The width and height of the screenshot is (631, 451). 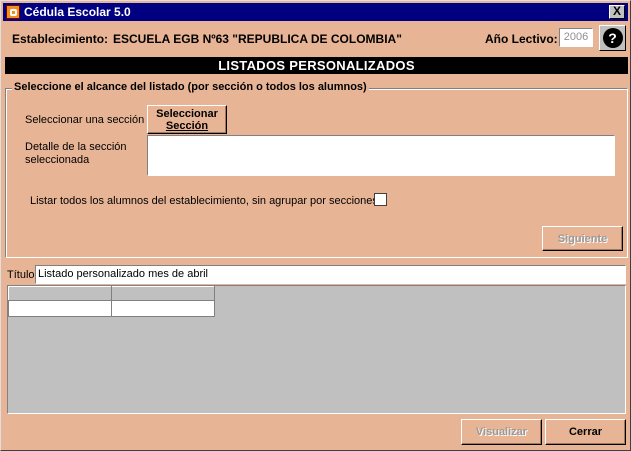 I want to click on section-detail-label-line1: Detalle de la sección, so click(x=76, y=147).